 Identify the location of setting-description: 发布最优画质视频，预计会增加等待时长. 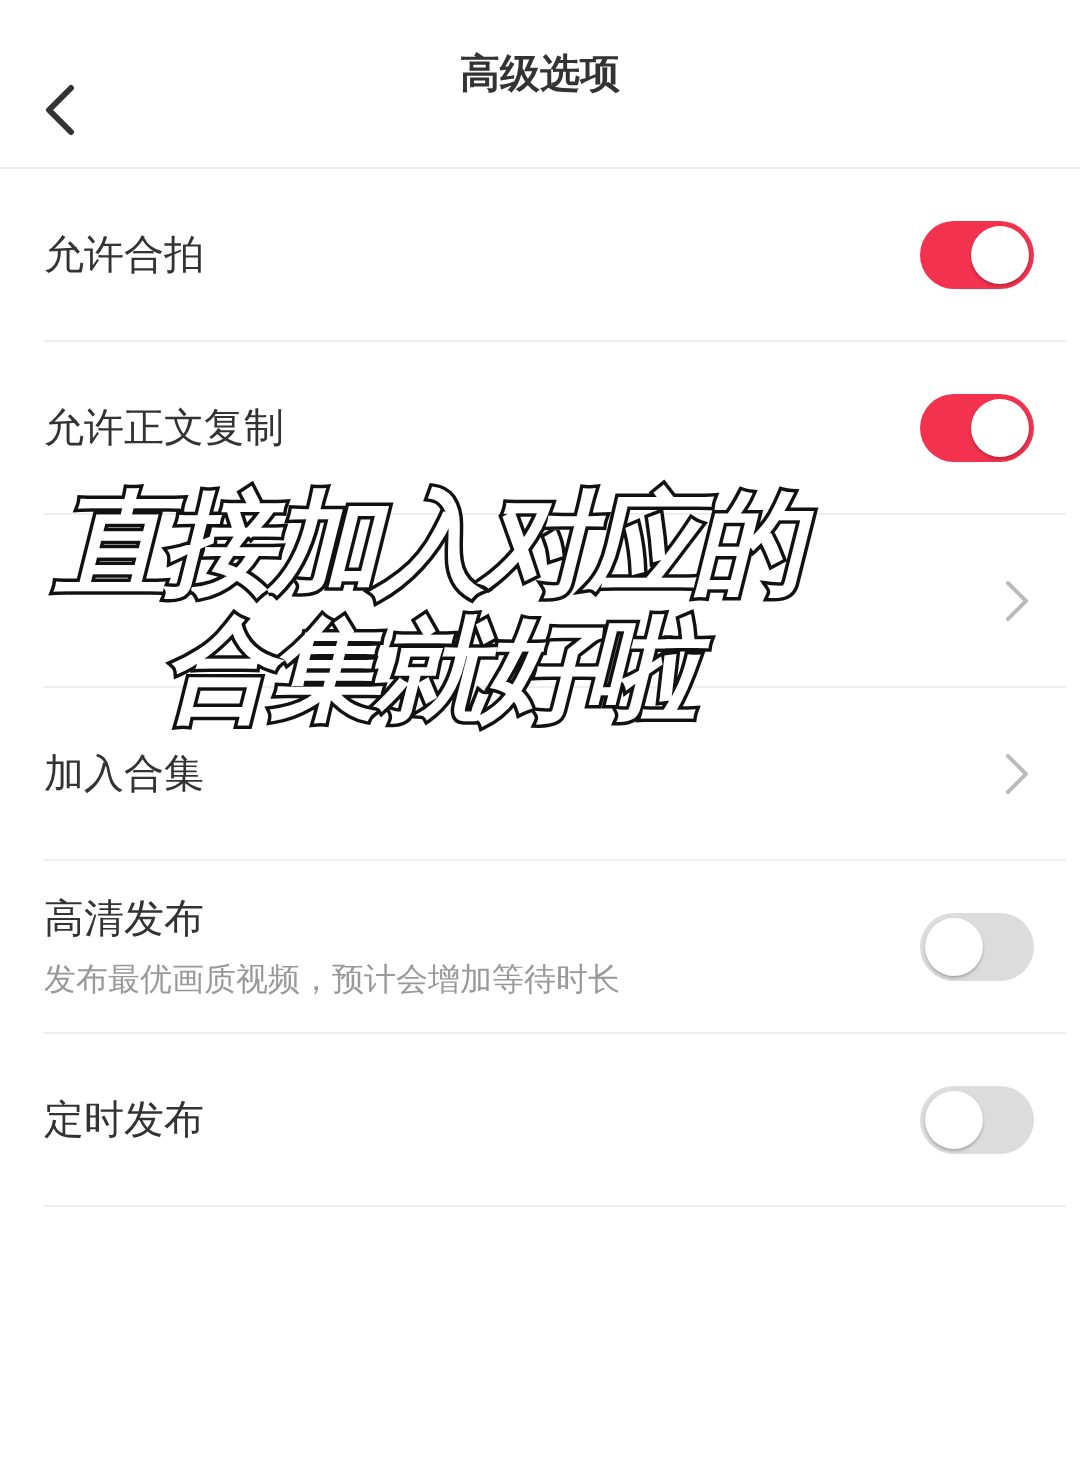
(332, 979).